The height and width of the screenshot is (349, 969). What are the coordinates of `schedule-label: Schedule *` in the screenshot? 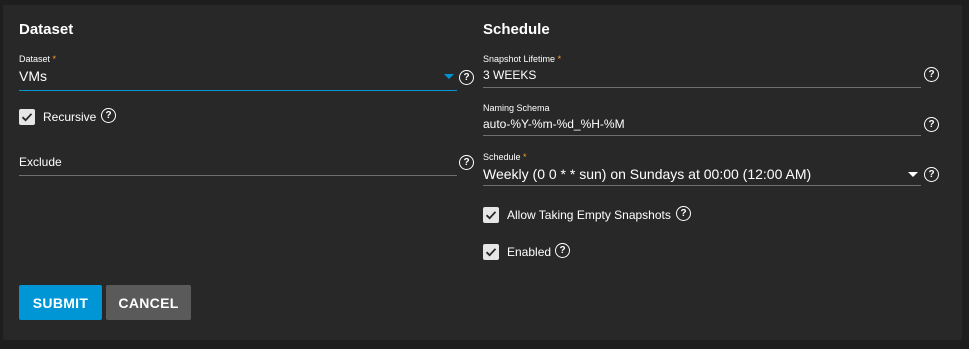 It's located at (505, 157).